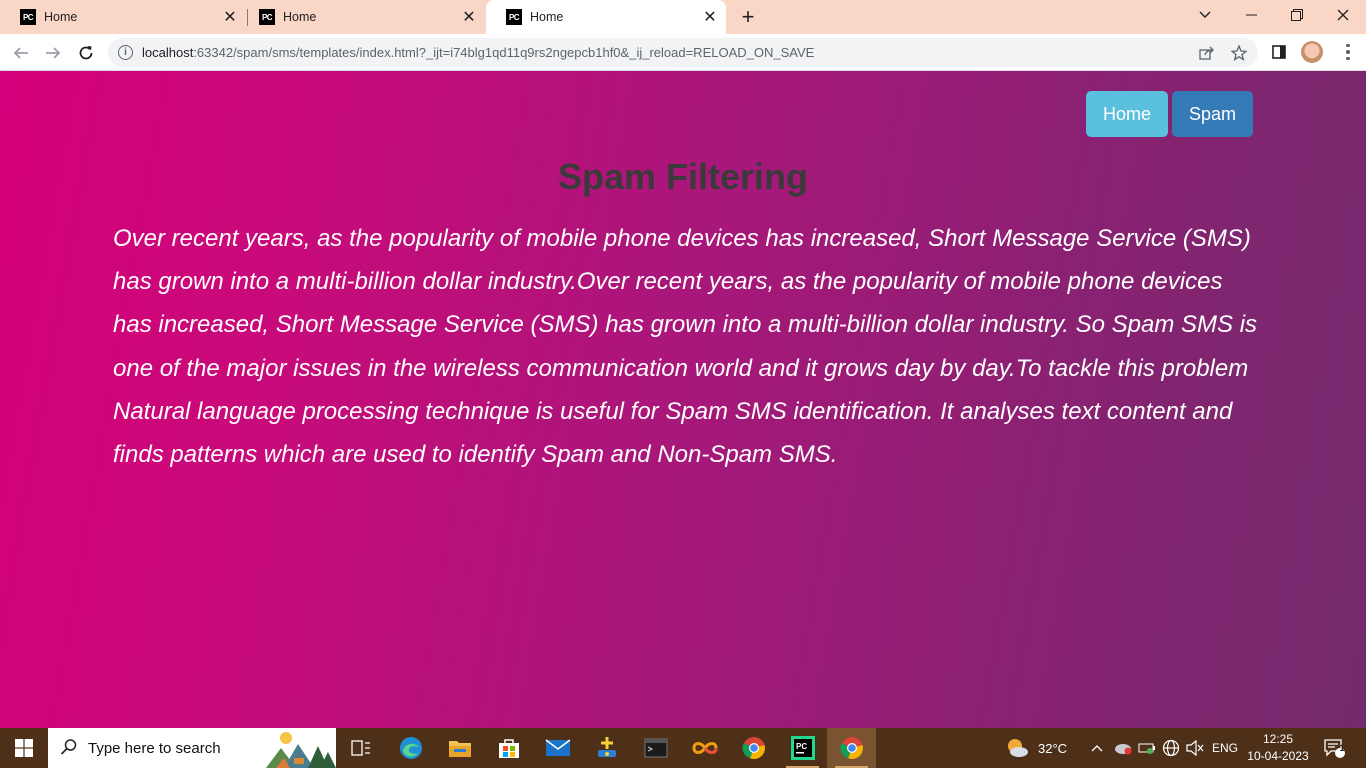 The width and height of the screenshot is (1366, 768). Describe the element at coordinates (301, 750) in the screenshot. I see `search-highlight-illustration-icon` at that location.